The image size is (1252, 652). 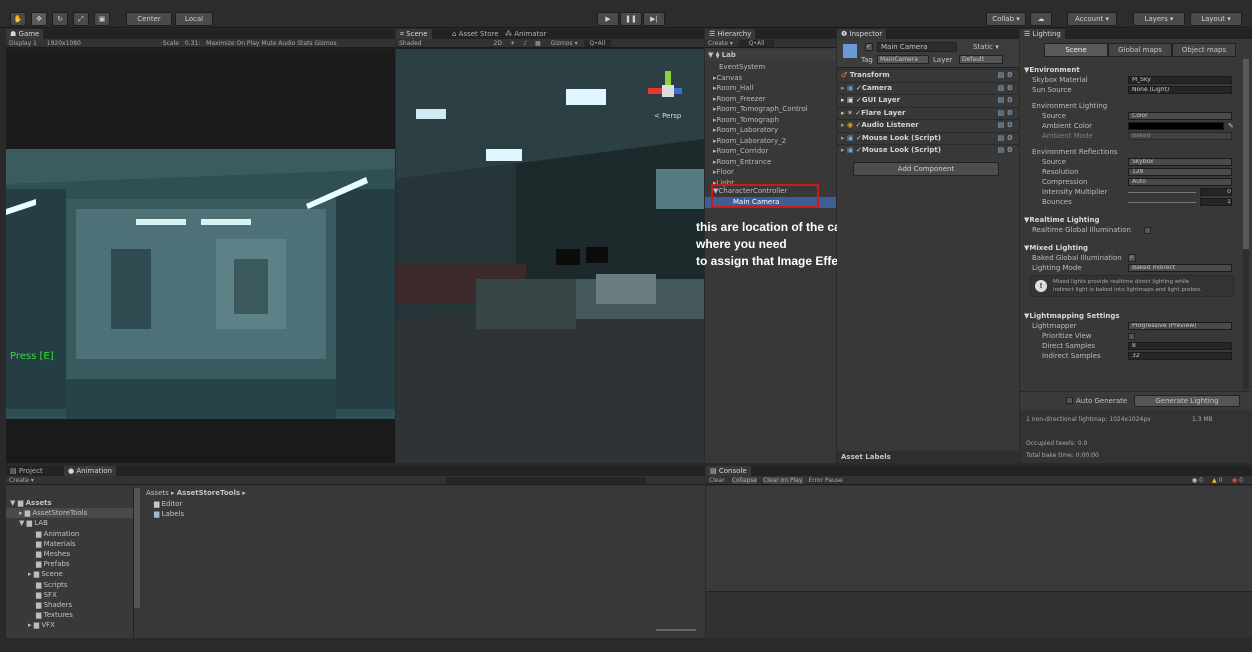 I want to click on component-header: ▸ ▣ ✓Camera ▤ ⚙, so click(x=928, y=87).